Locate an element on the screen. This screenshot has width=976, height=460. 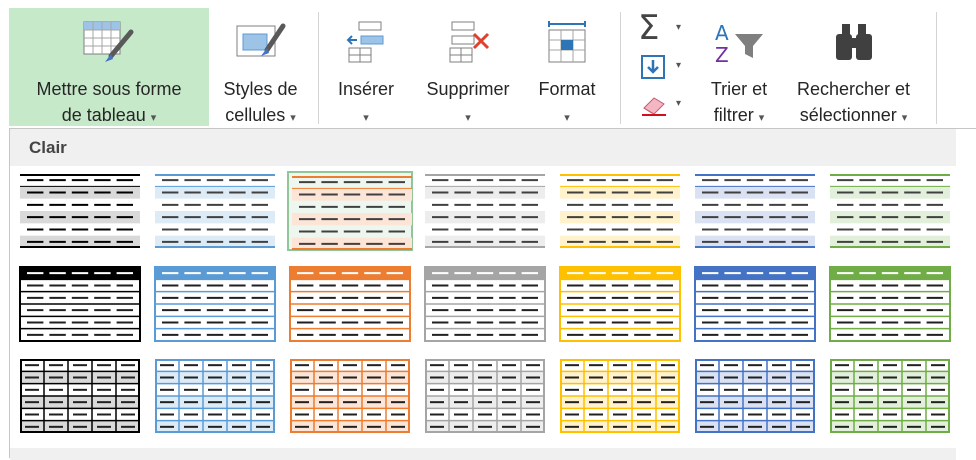
sort-filter-label-1: Trier et is located at coordinates (739, 89).